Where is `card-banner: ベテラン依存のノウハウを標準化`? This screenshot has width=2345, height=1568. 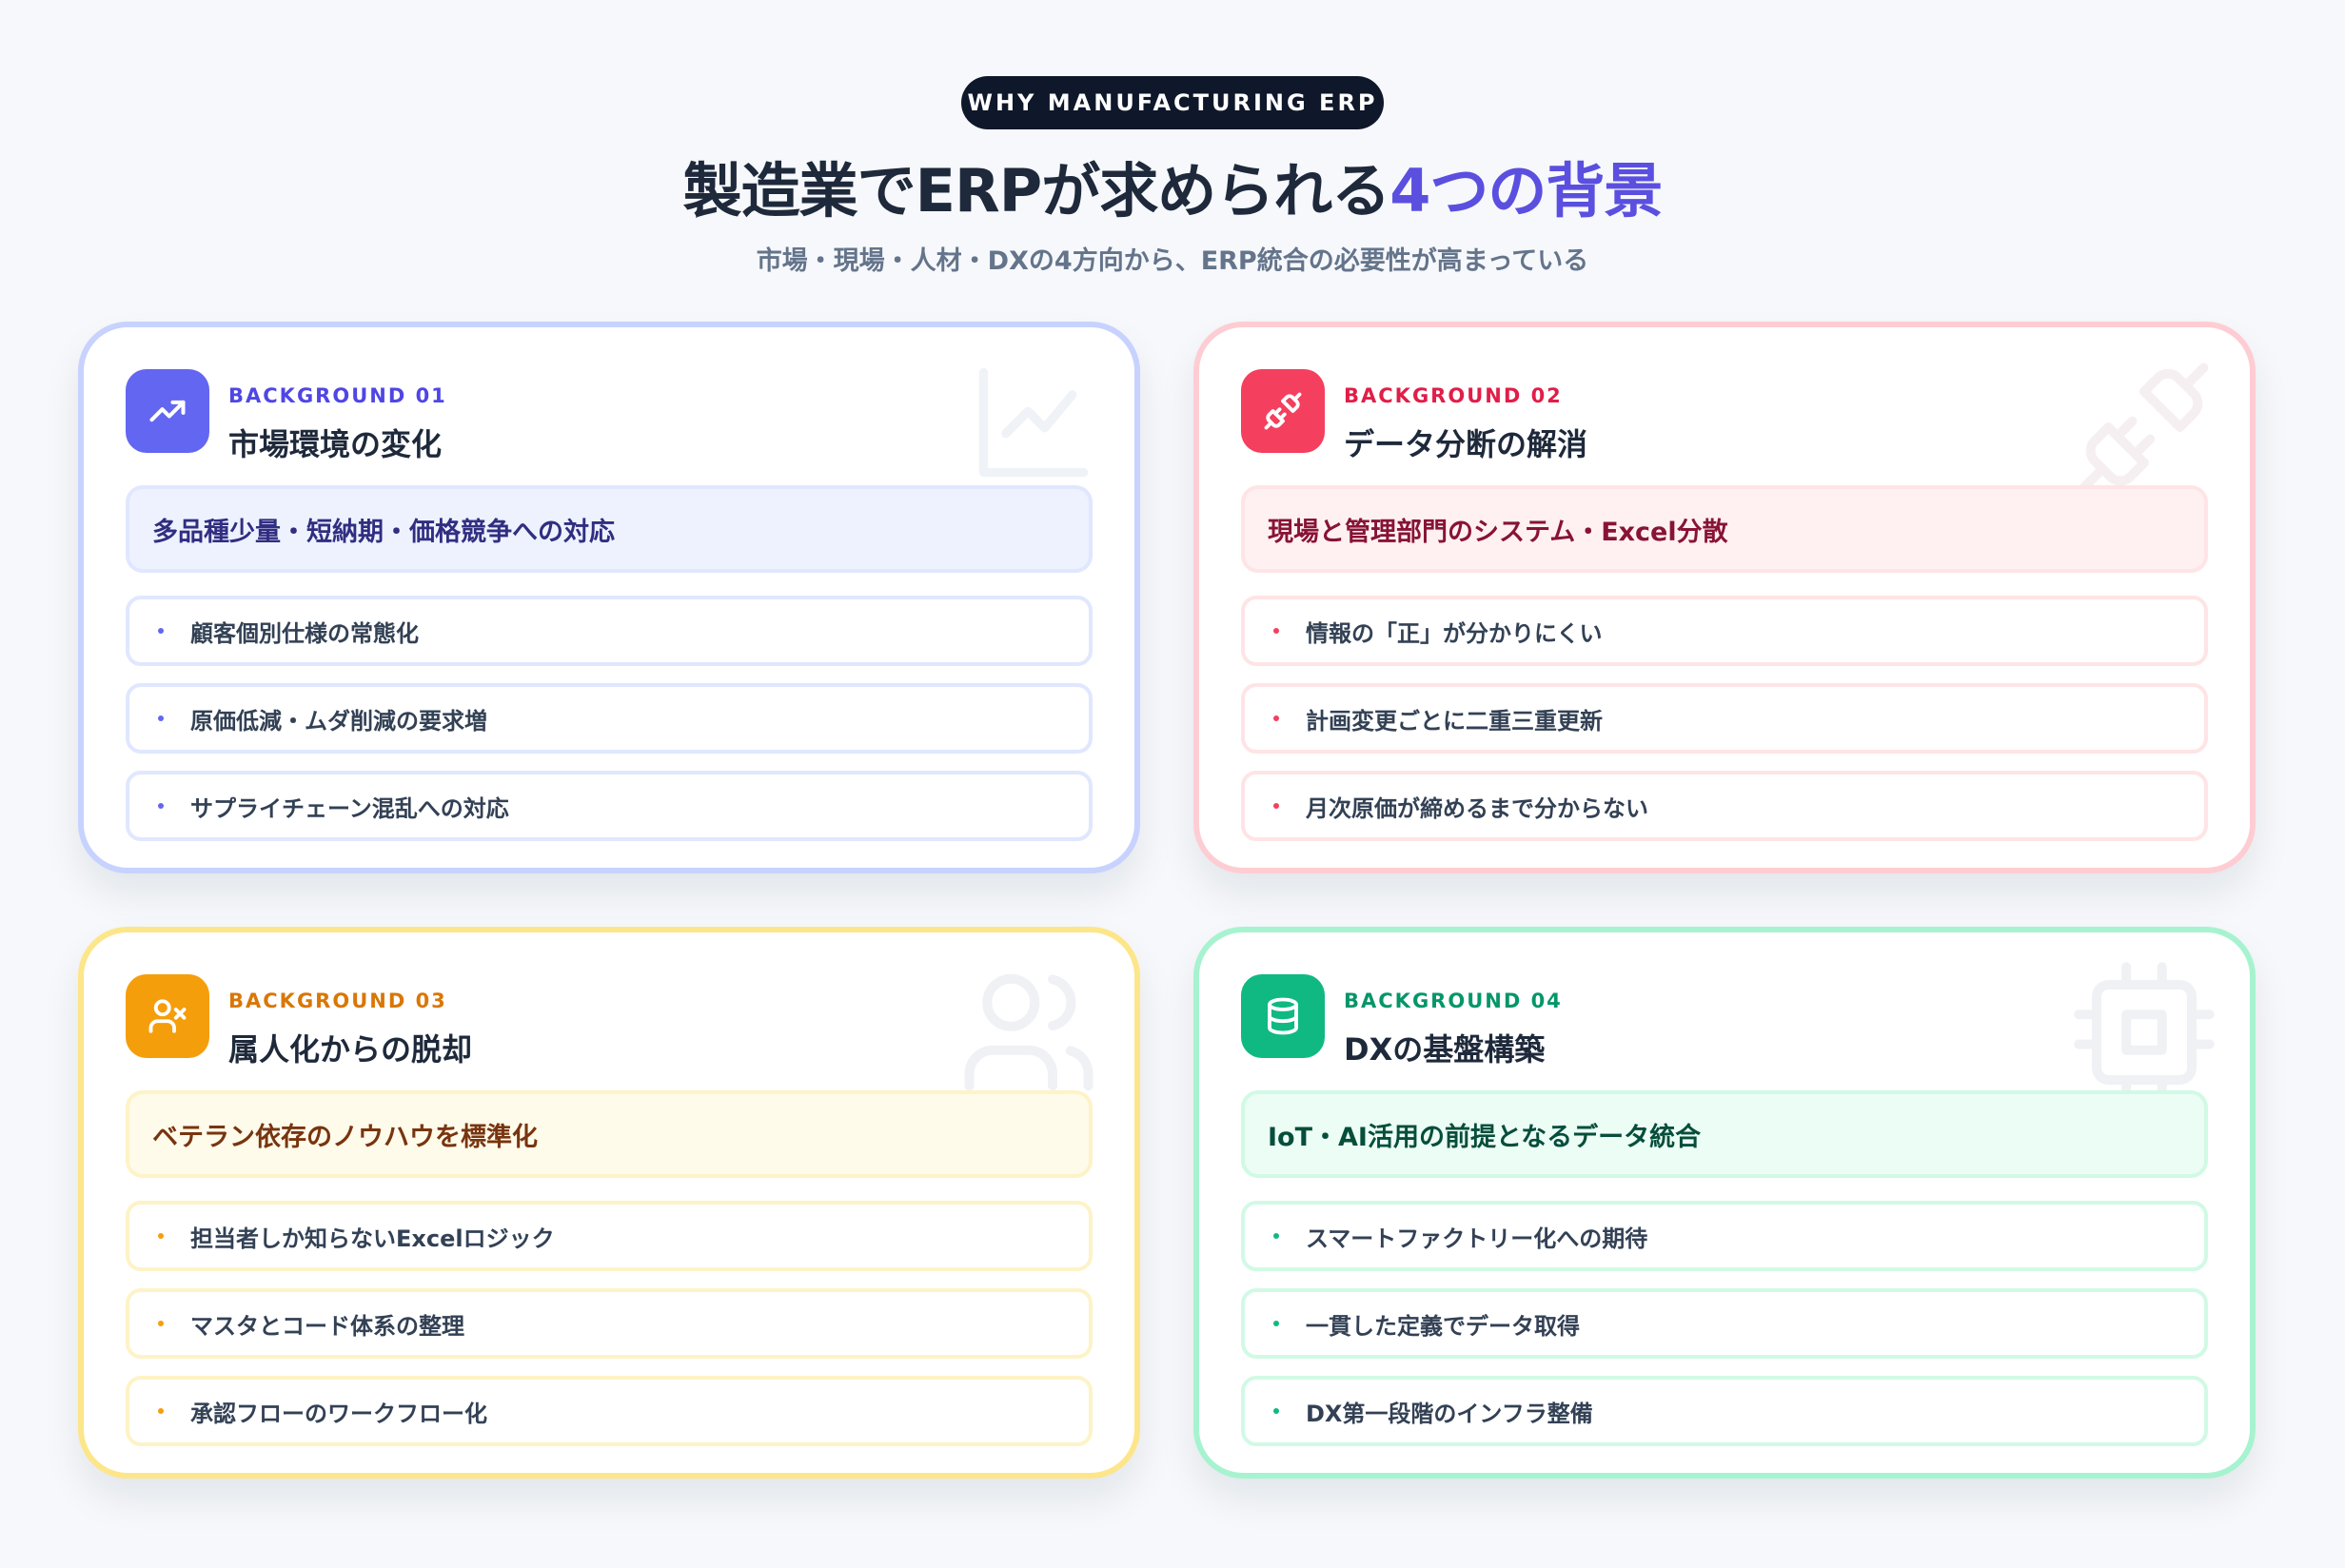 card-banner: ベテラン依存のノウハウを標準化 is located at coordinates (609, 1134).